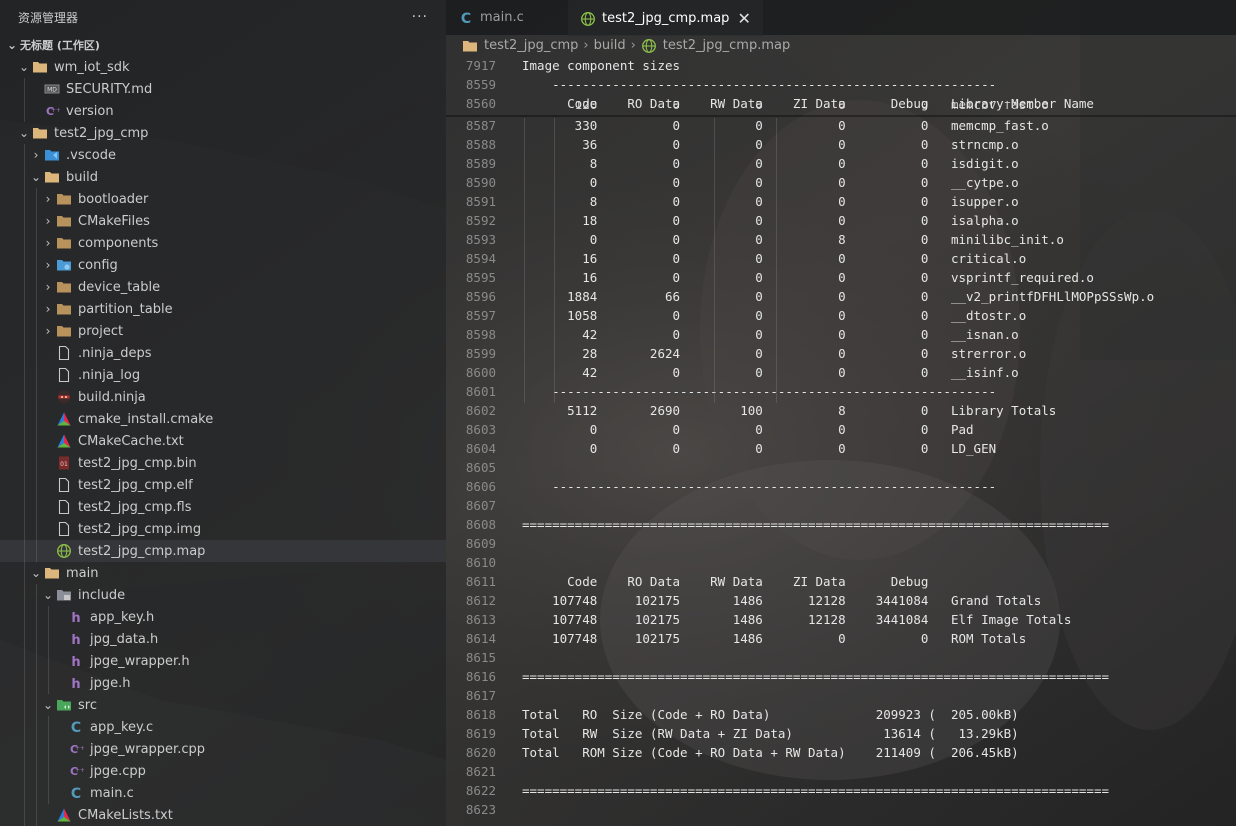  Describe the element at coordinates (223, 463) in the screenshot. I see `tree-item: 01 test2_jpg_cmp.bin` at that location.